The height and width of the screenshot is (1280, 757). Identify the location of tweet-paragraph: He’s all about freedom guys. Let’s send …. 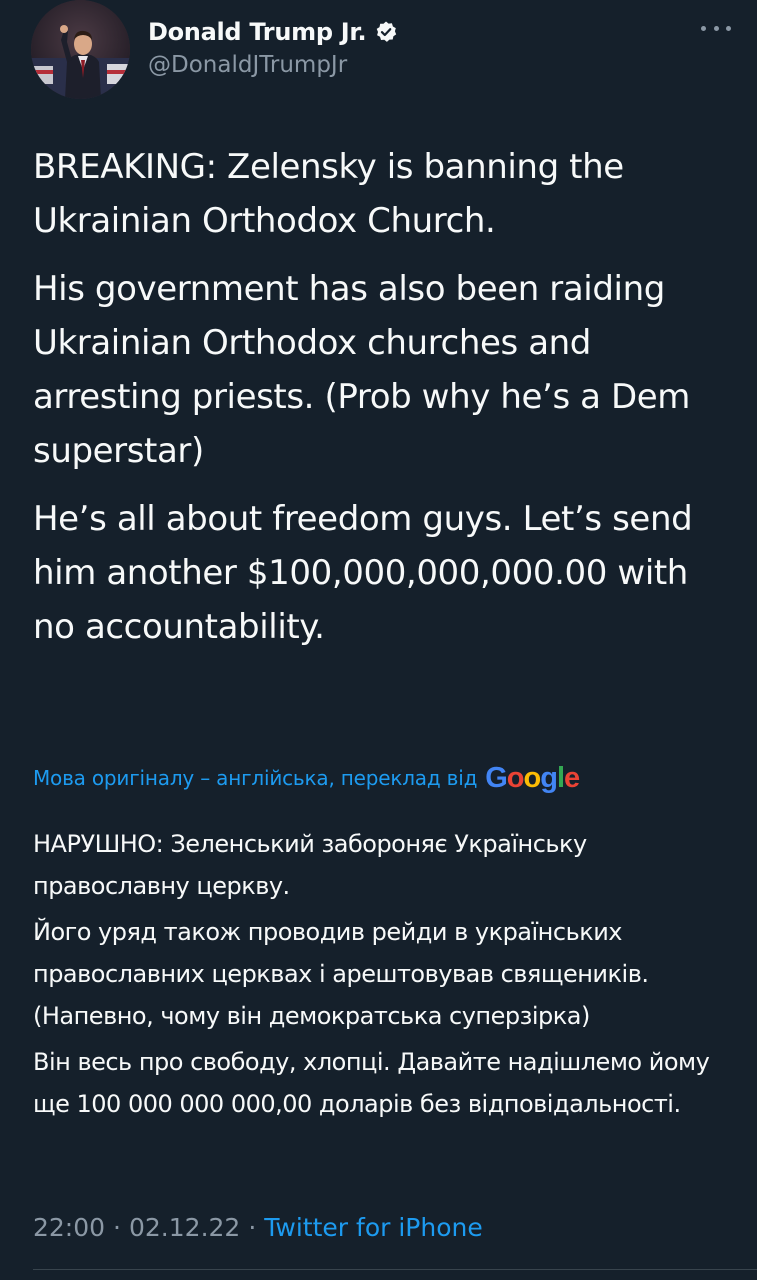
(363, 573).